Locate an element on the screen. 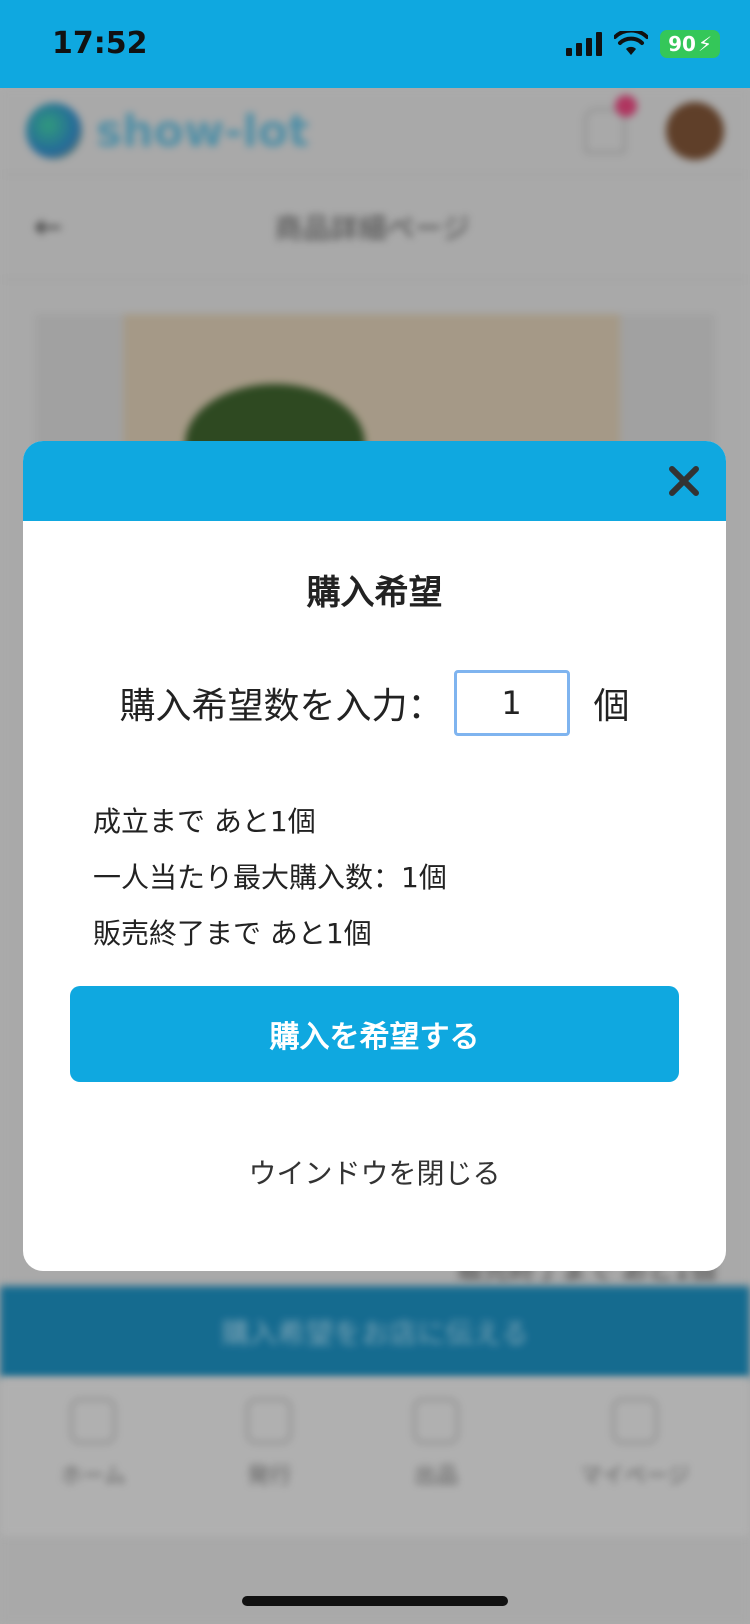 The height and width of the screenshot is (1624, 750). purchase-info: 成立まで あと1個 一人当たり最大購入数：1個 販売終了まで あと1個 is located at coordinates (409, 878).